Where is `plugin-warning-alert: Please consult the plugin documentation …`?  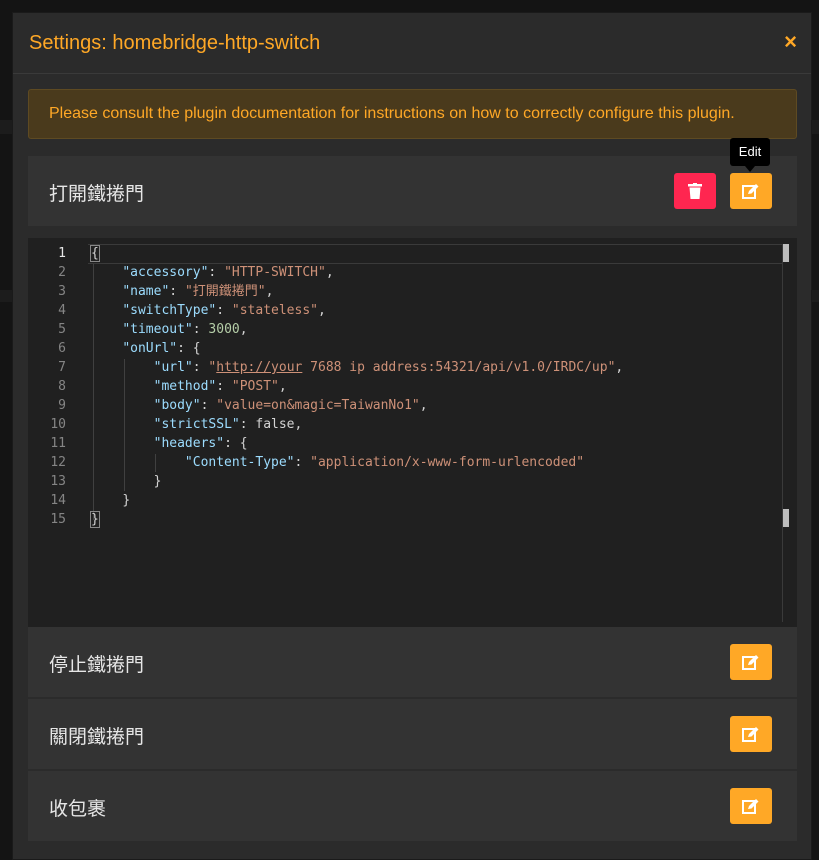
plugin-warning-alert: Please consult the plugin documentation … is located at coordinates (412, 114).